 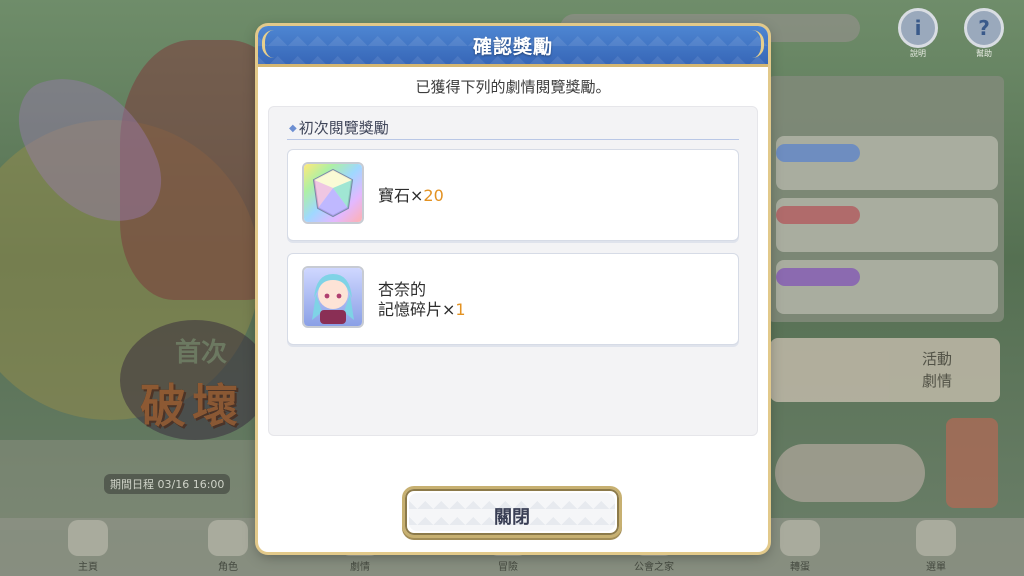 I want to click on info-button: i 說明, so click(x=918, y=34).